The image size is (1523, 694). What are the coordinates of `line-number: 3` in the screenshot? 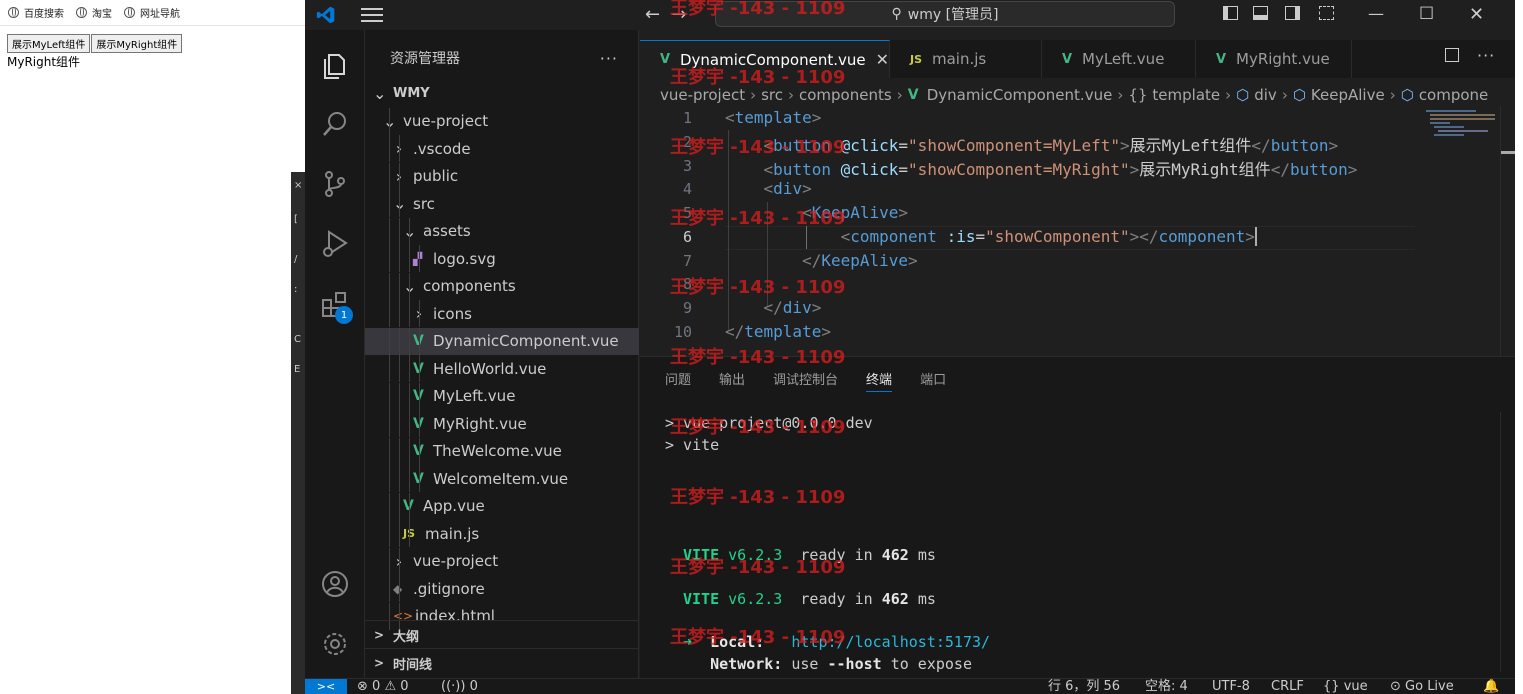 It's located at (687, 166).